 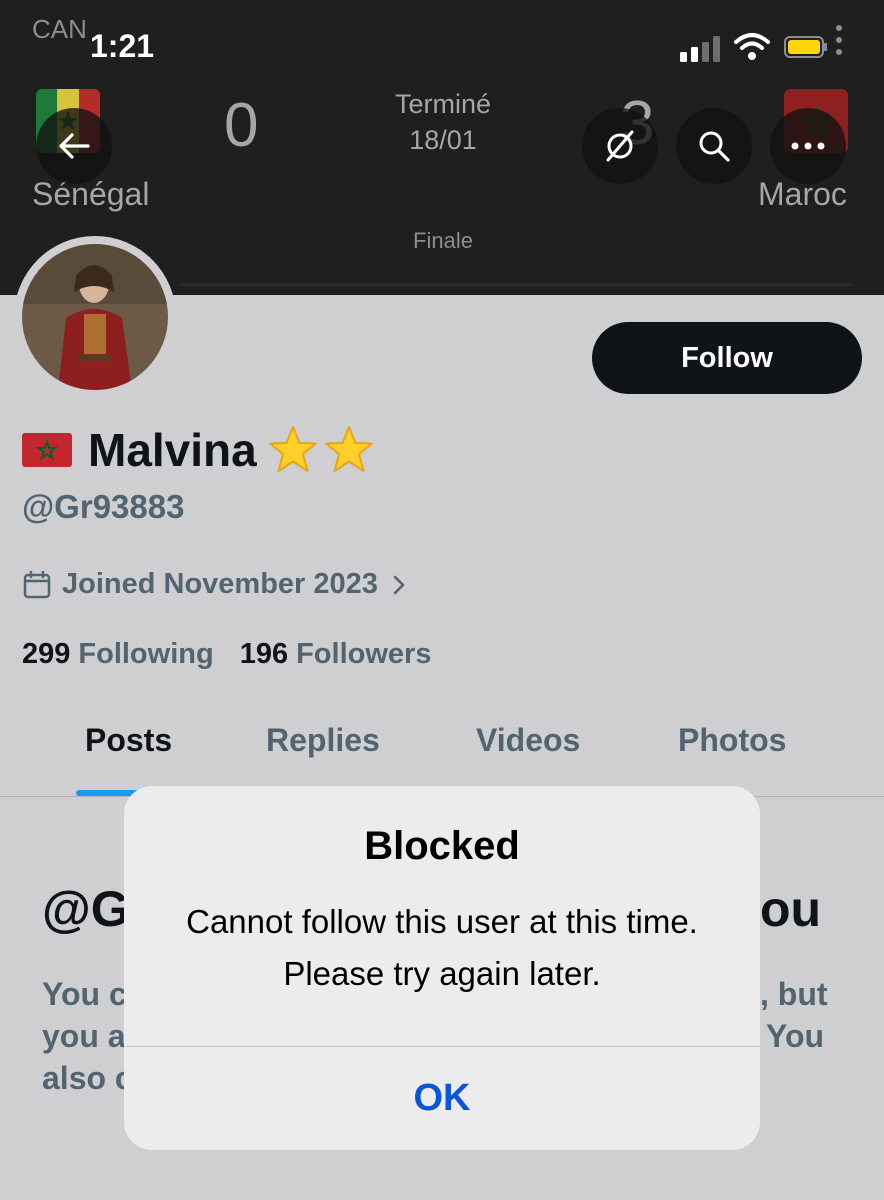 I want to click on wifi-icon, so click(x=752, y=46).